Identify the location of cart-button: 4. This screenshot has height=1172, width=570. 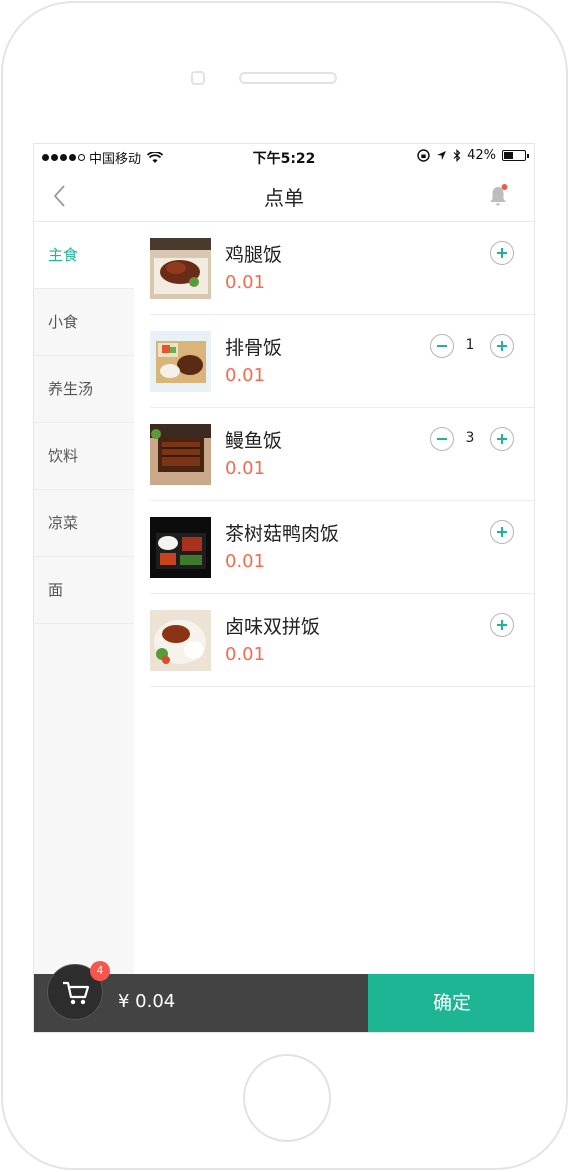
(78, 990).